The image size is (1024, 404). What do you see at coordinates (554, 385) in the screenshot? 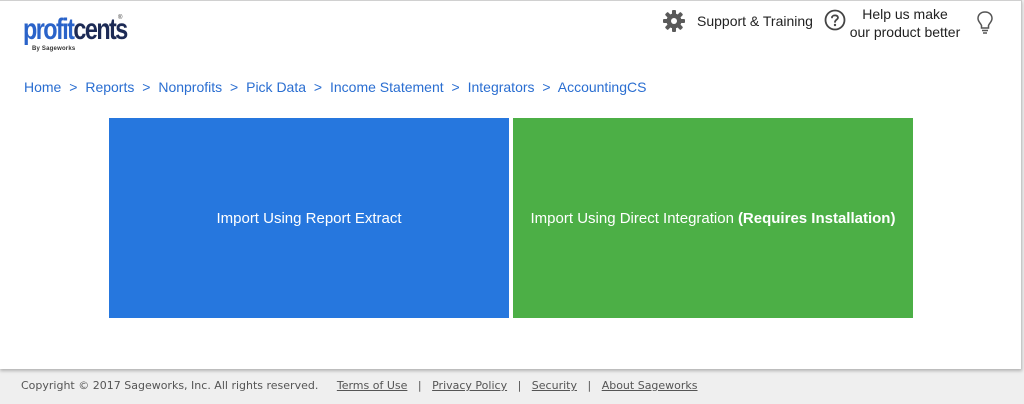
I see `security-link: Security` at bounding box center [554, 385].